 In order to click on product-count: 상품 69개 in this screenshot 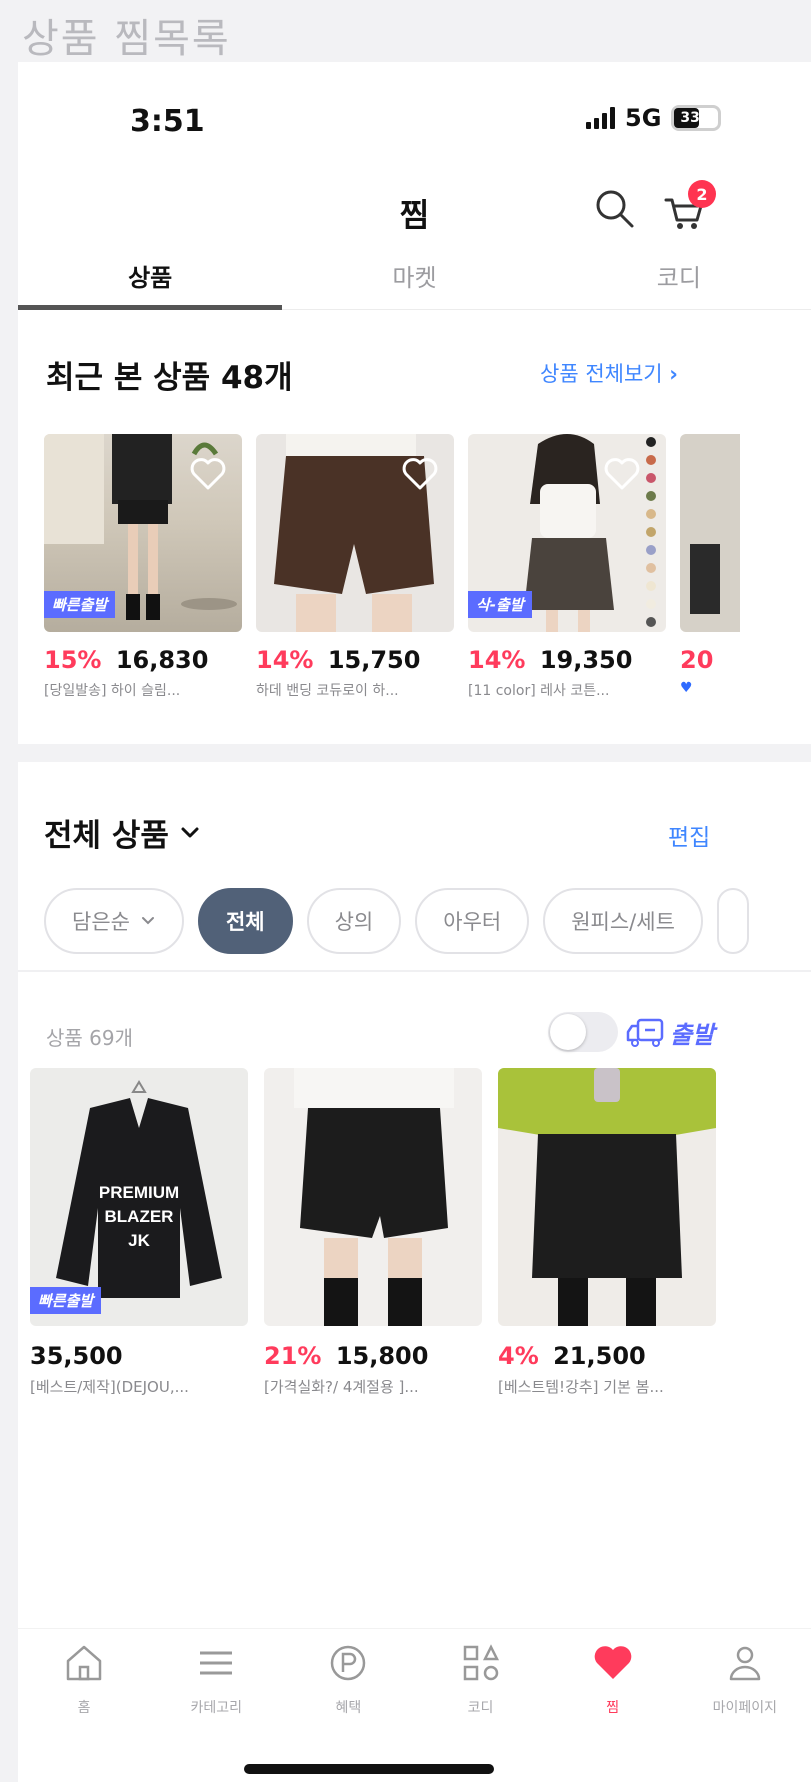, I will do `click(90, 1038)`.